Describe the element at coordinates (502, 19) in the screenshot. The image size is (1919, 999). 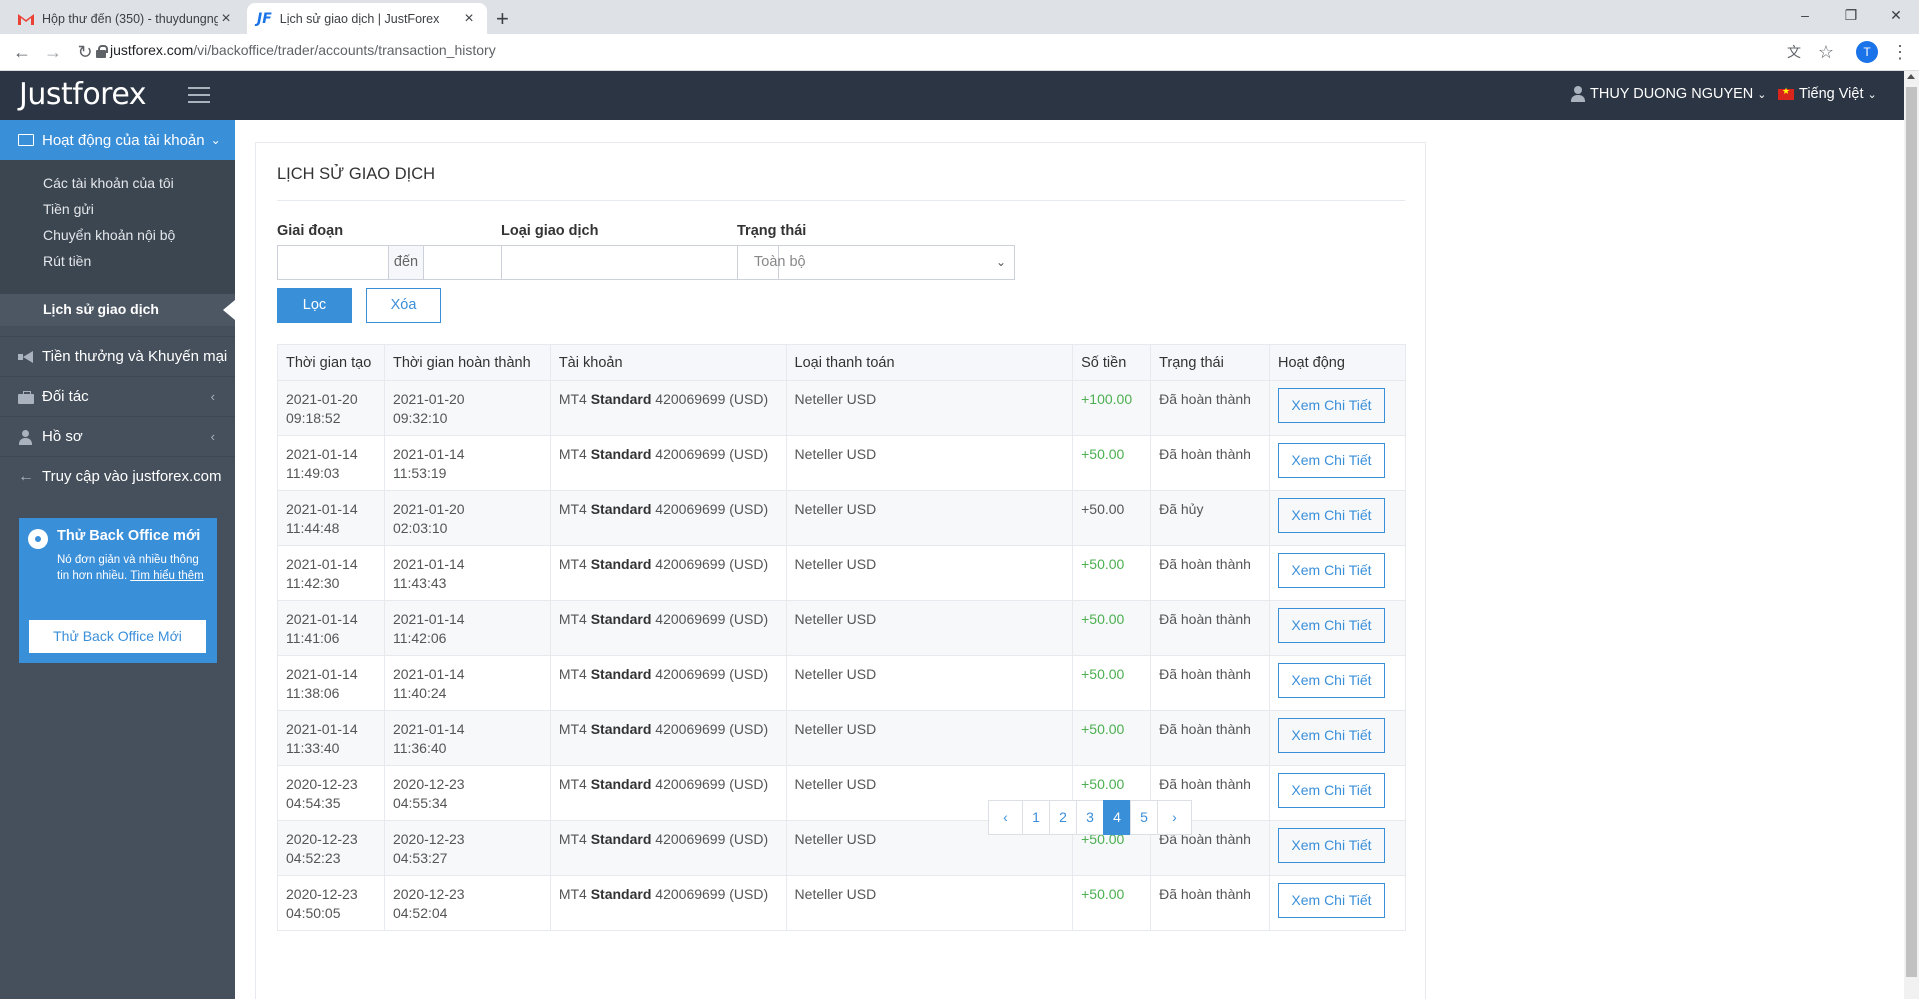
I see `new-tab-icon: +` at that location.